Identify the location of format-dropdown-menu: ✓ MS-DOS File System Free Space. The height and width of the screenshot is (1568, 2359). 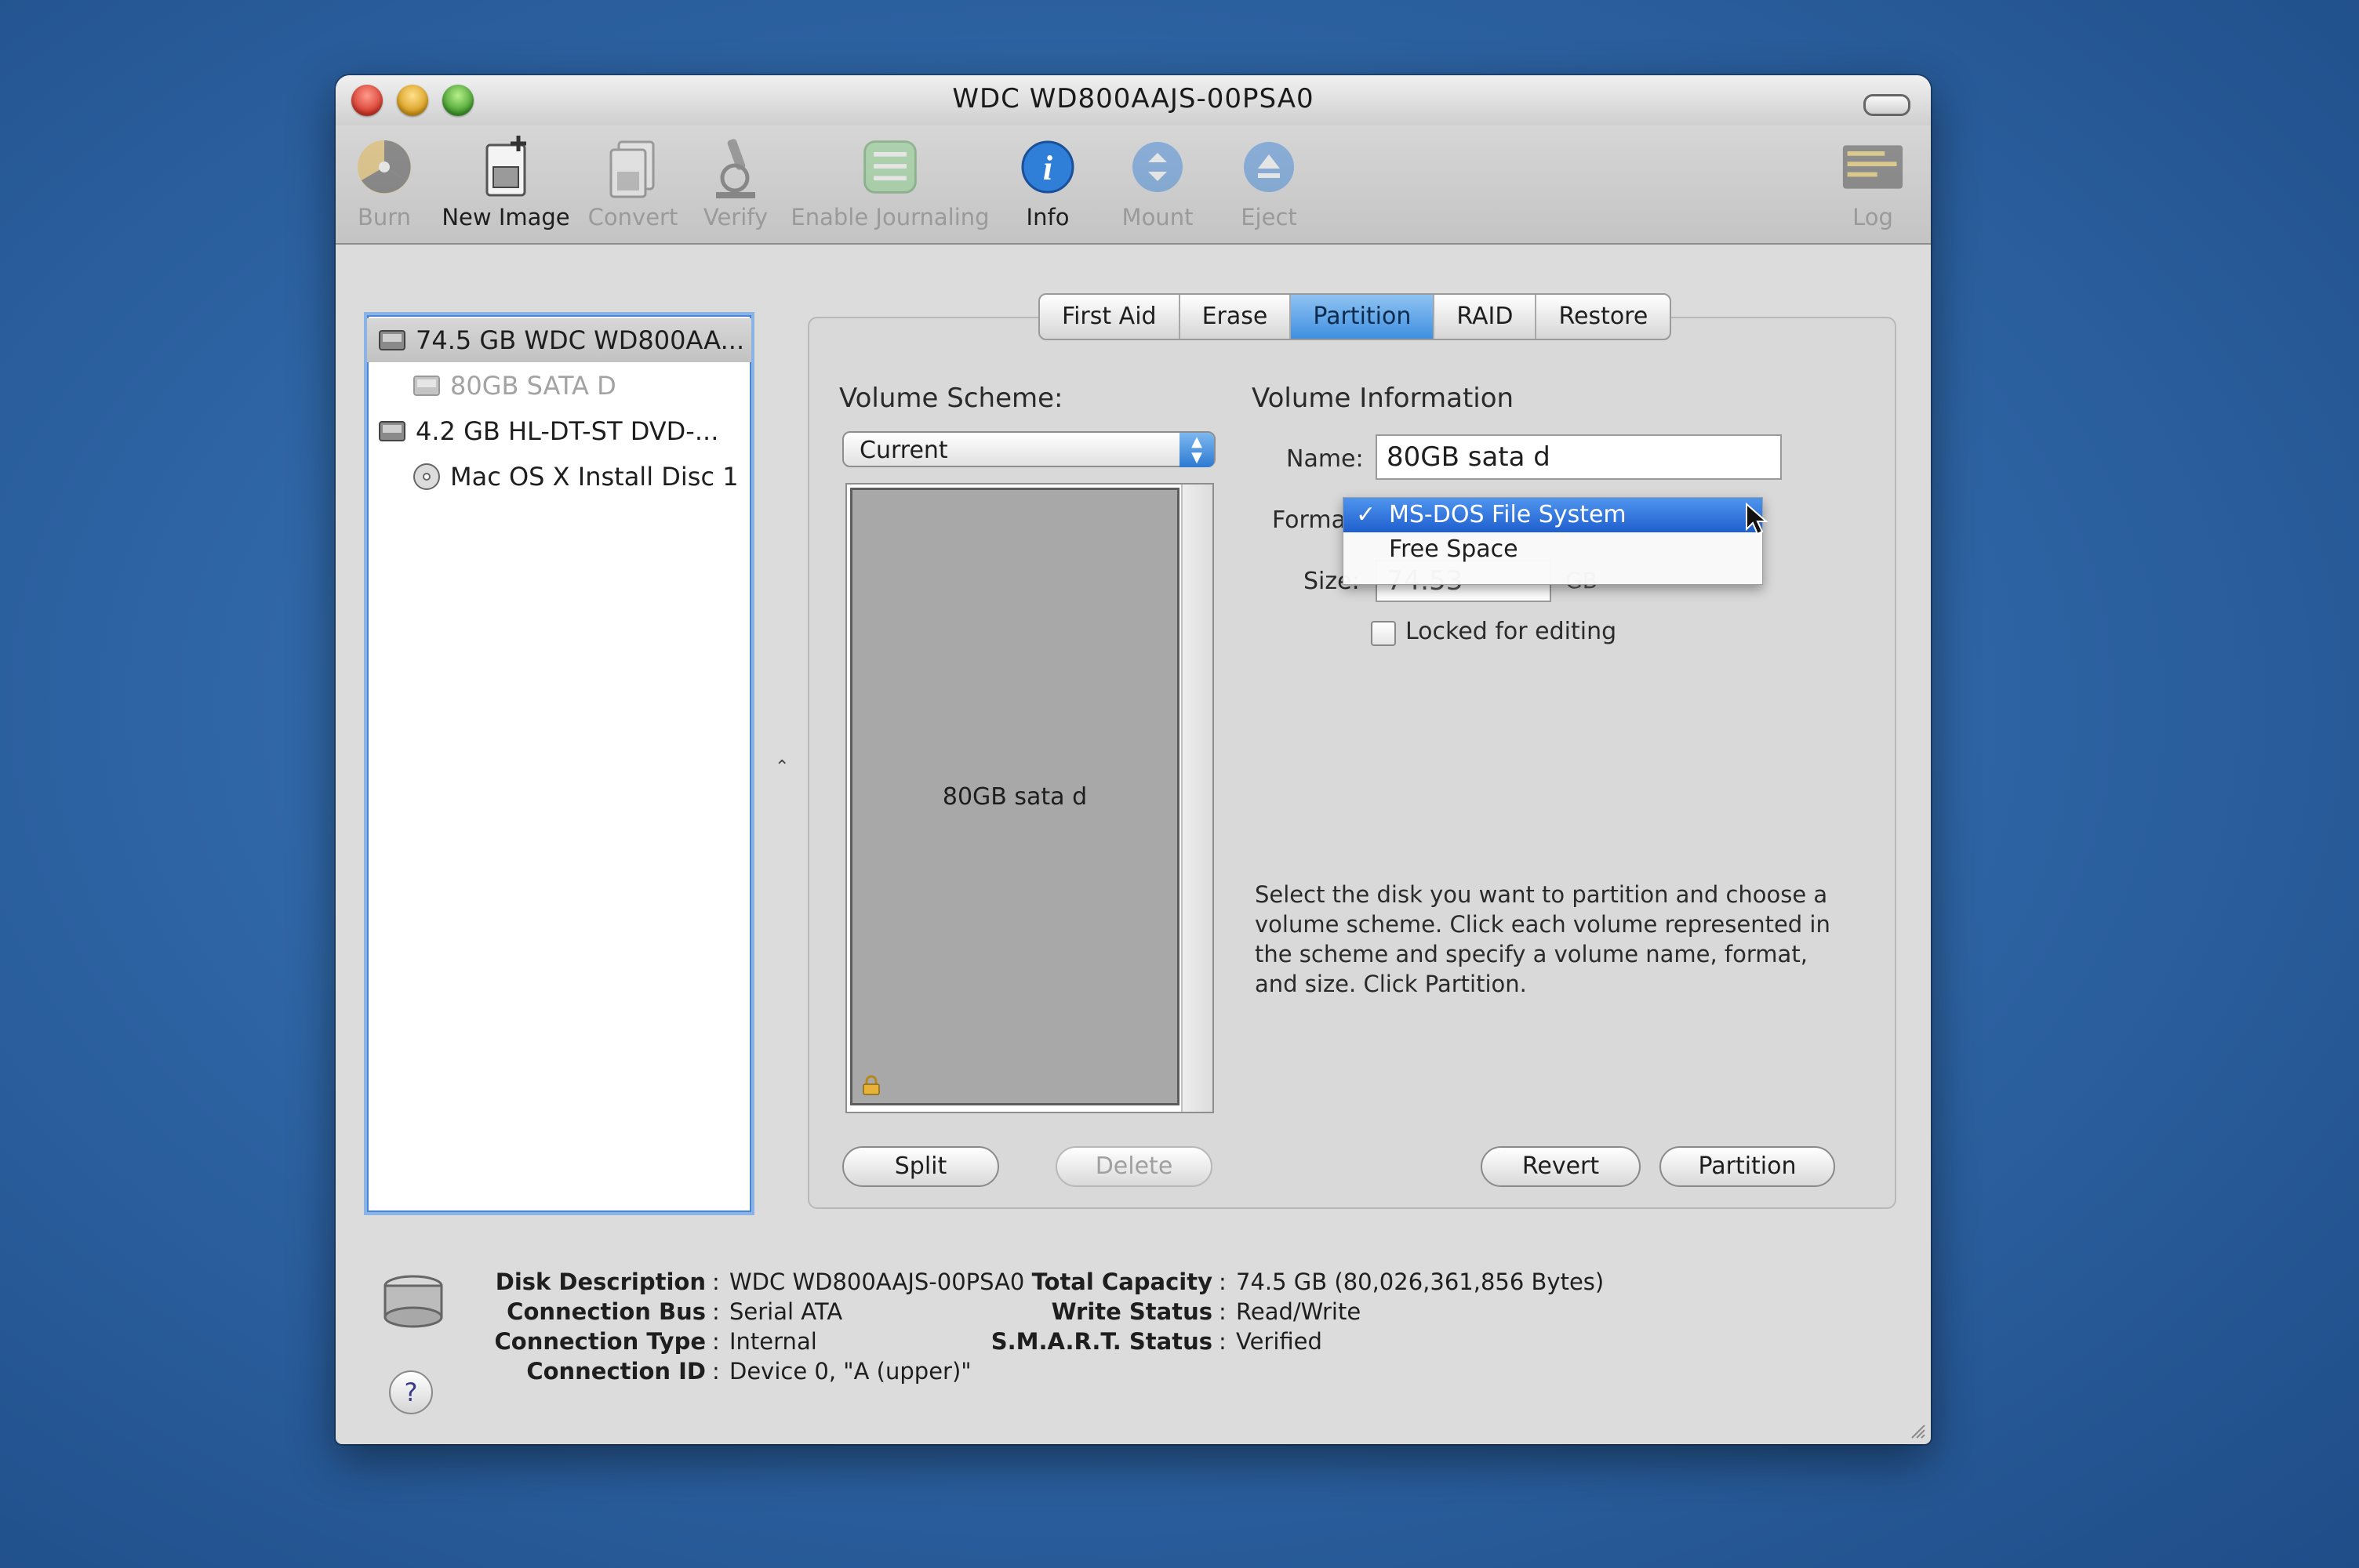
(1555, 541).